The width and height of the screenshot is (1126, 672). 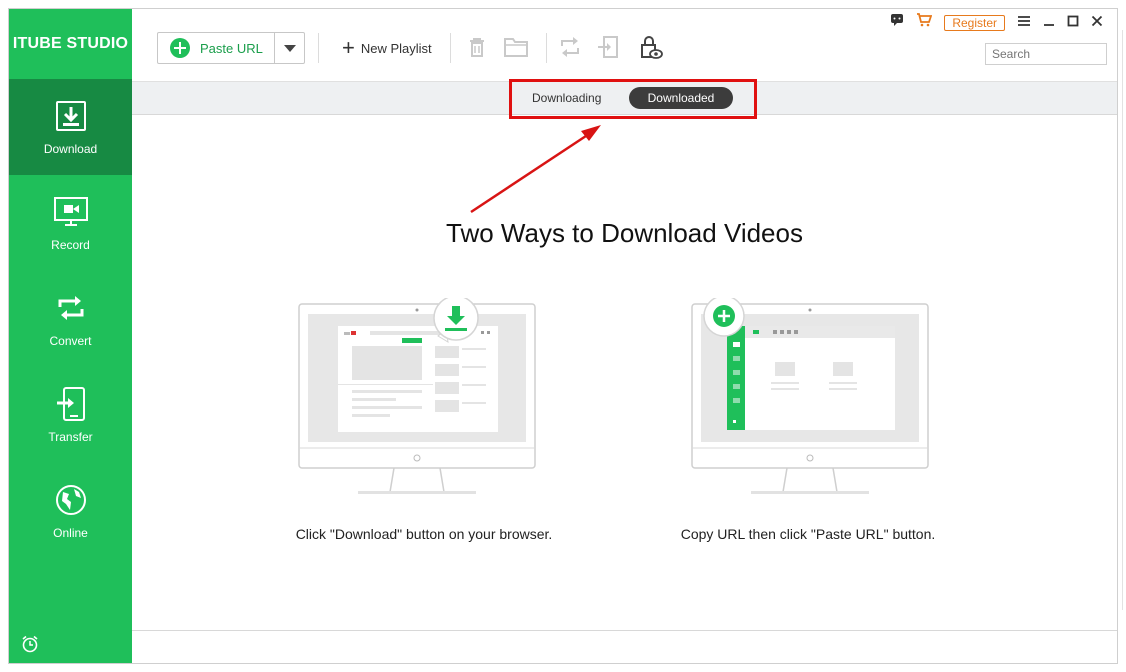 I want to click on chevron-down-icon, so click(x=289, y=48).